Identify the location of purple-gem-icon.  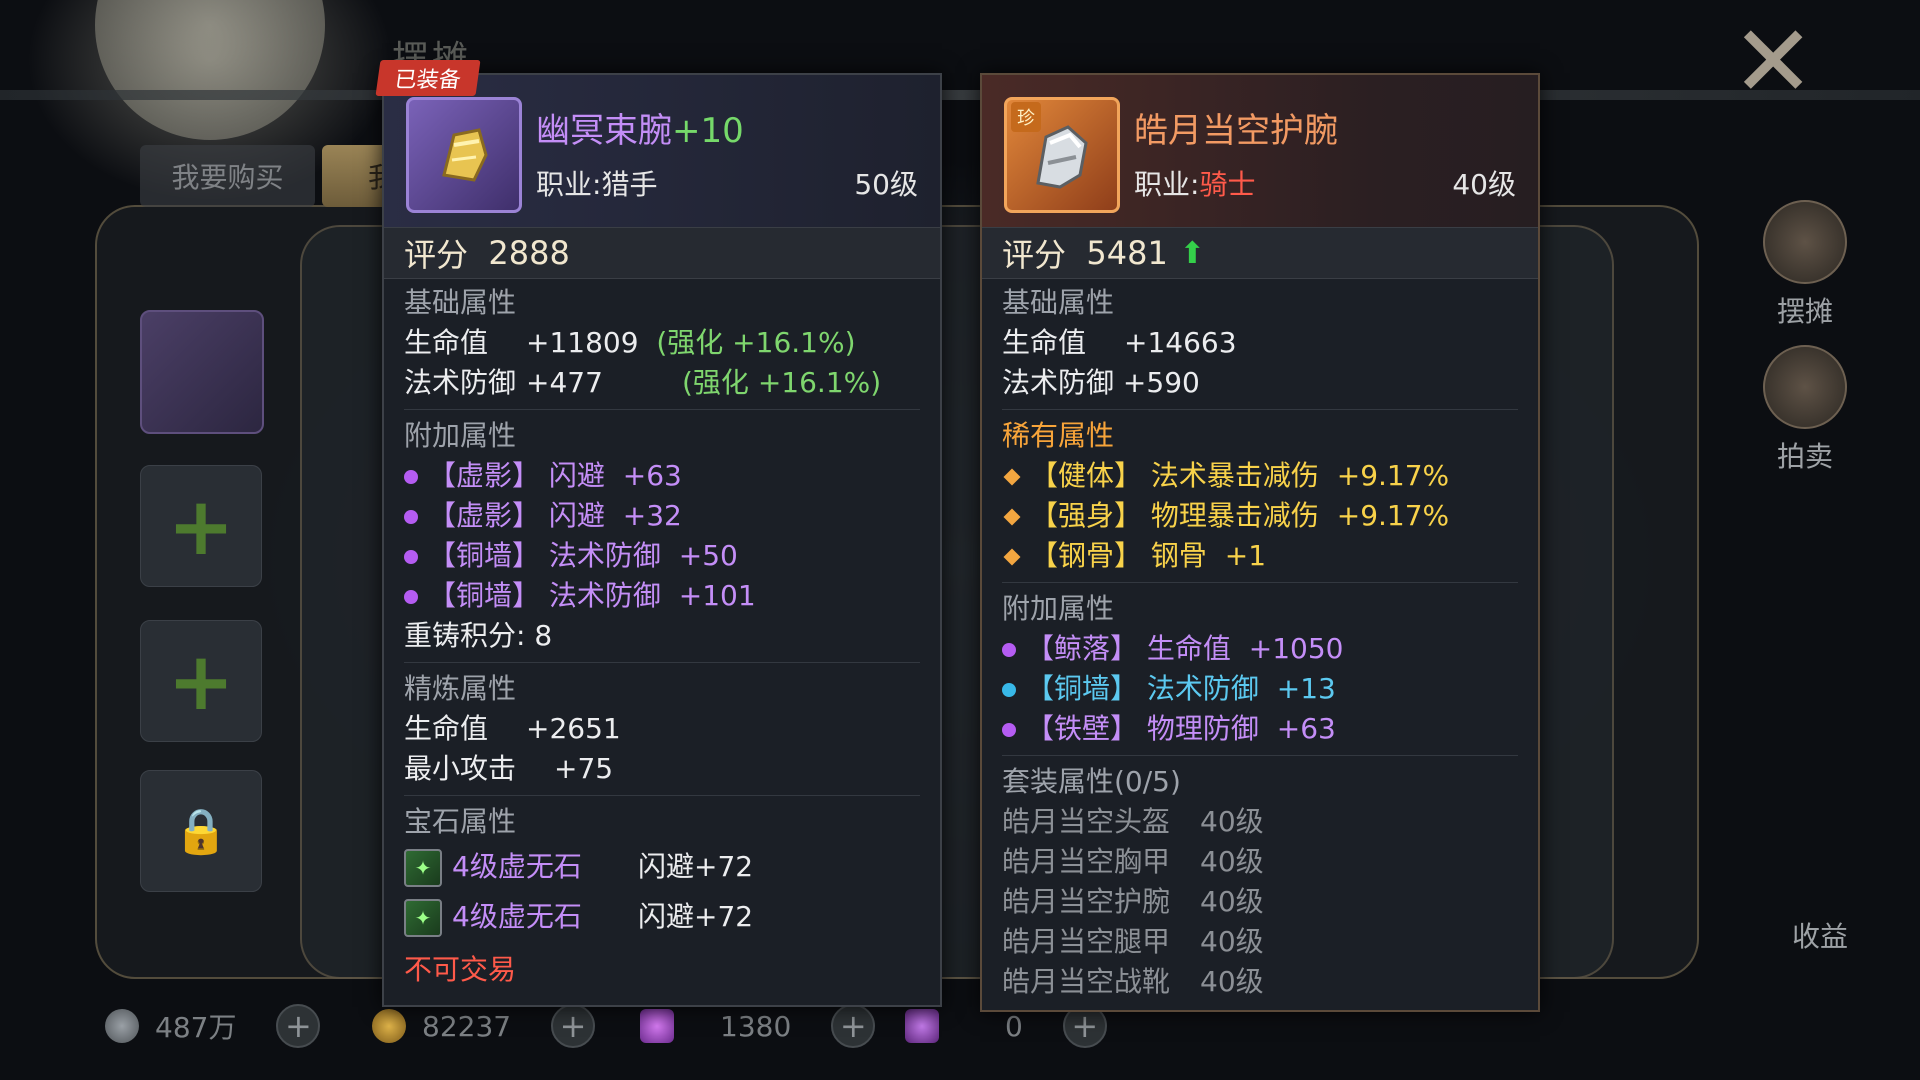
(657, 1026).